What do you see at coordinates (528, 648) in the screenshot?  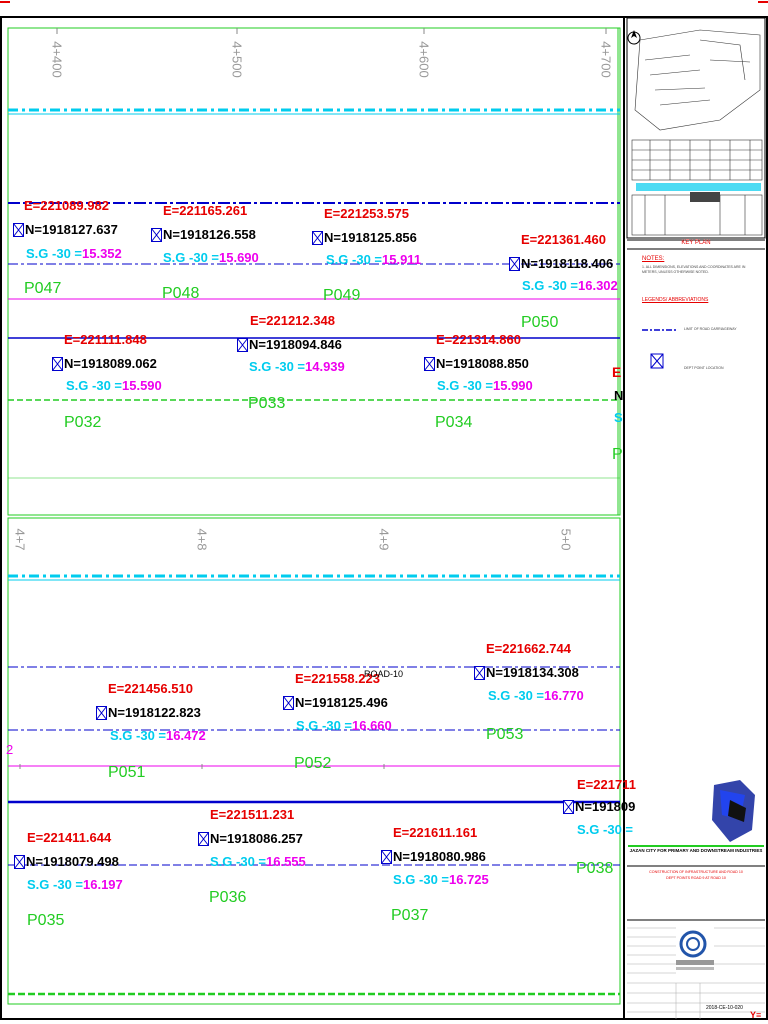 I see `easting-label: E=221662.744` at bounding box center [528, 648].